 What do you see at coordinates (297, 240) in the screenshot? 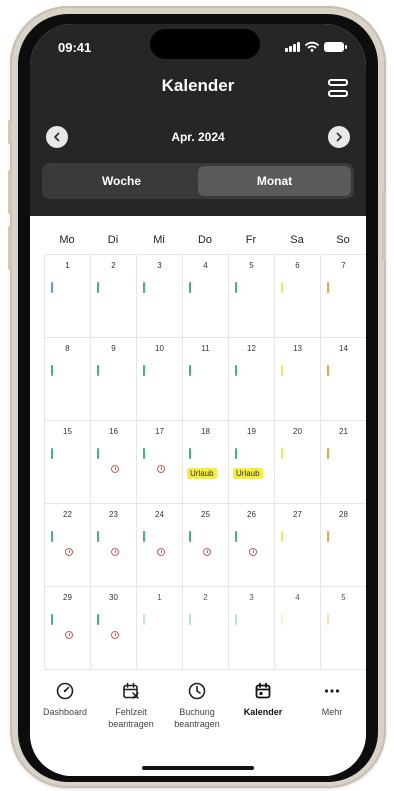
I see `weekday-label: Sa` at bounding box center [297, 240].